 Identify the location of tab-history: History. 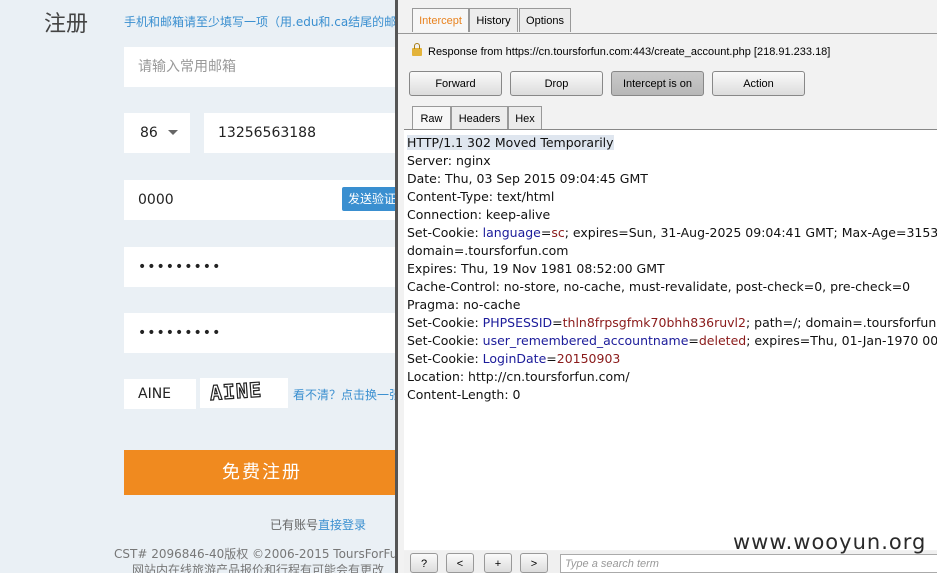
(493, 20).